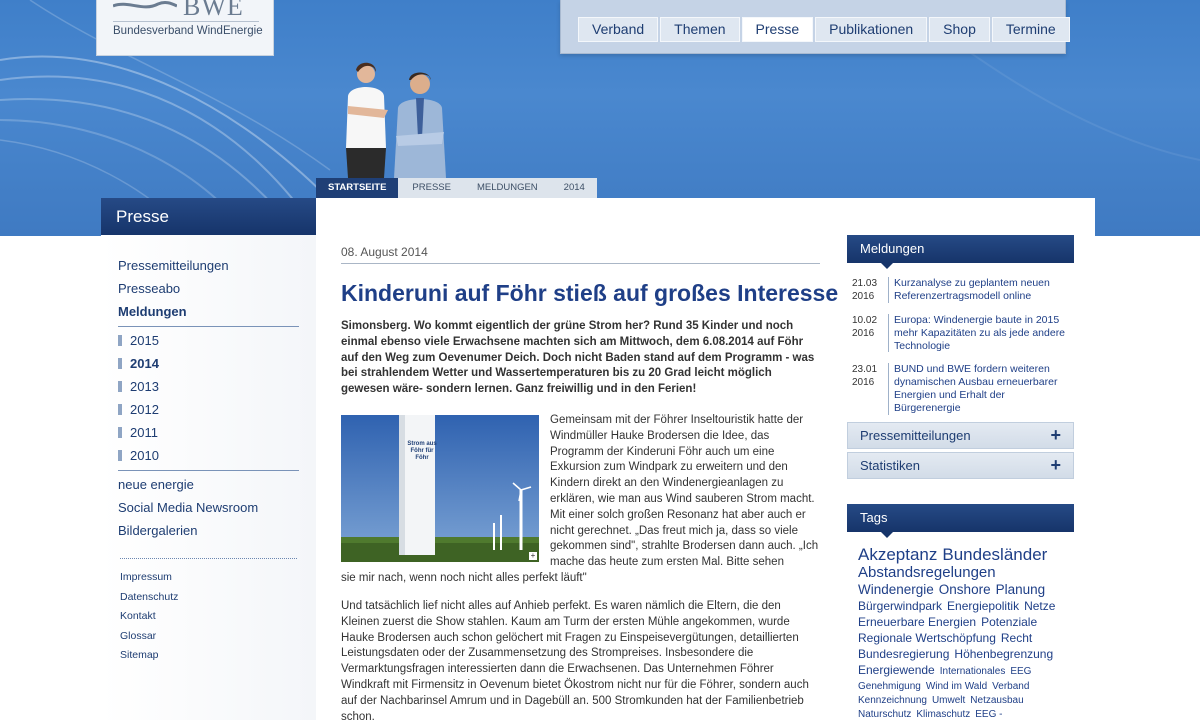  What do you see at coordinates (208, 599) in the screenshot?
I see `footer-link-datenschutz: Datenschutz` at bounding box center [208, 599].